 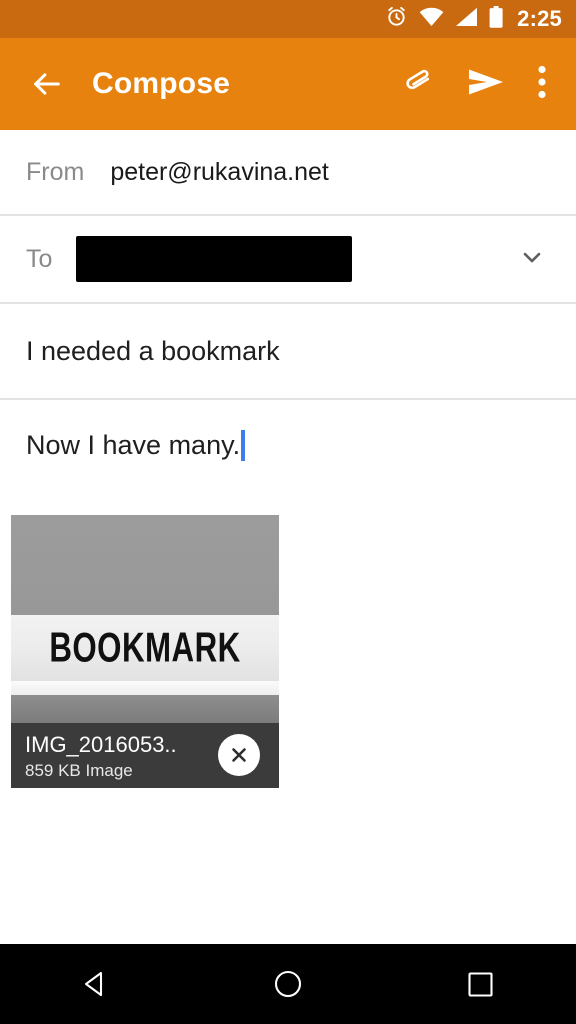 What do you see at coordinates (214, 259) in the screenshot?
I see `to-recipient-redaction` at bounding box center [214, 259].